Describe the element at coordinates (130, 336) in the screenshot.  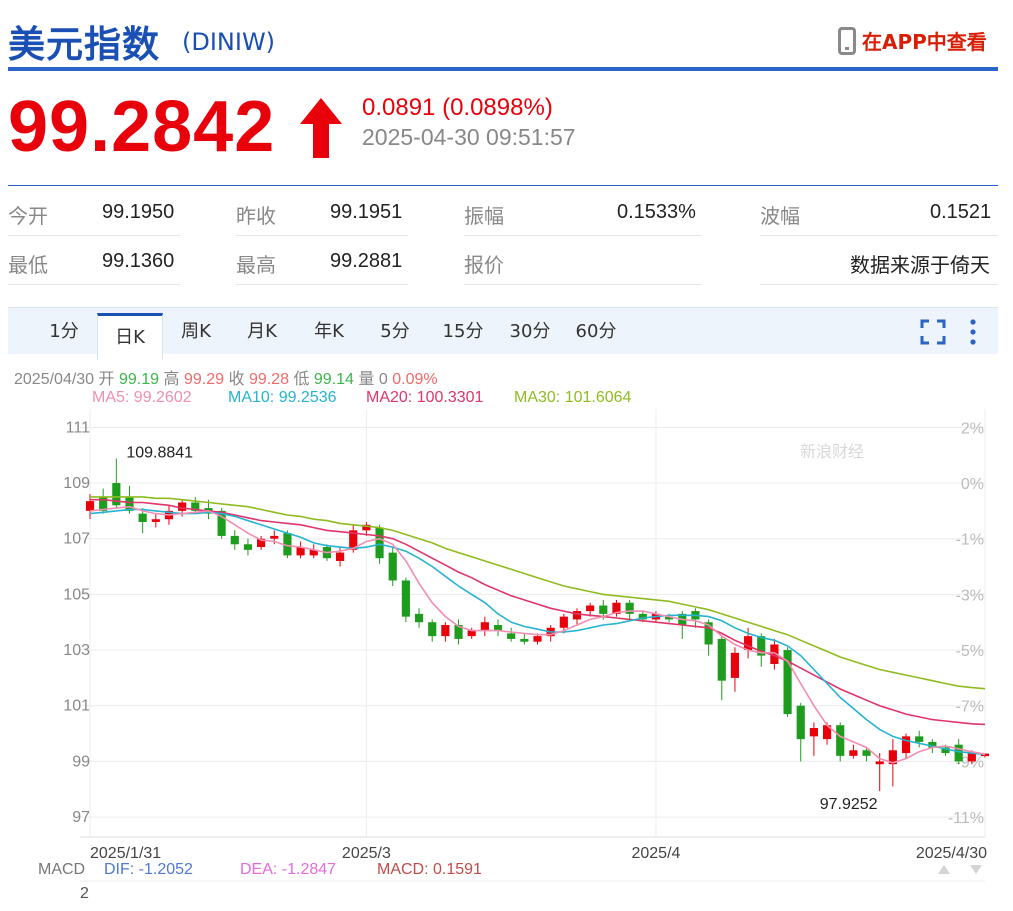
I see `tab-daily-k: 日K` at that location.